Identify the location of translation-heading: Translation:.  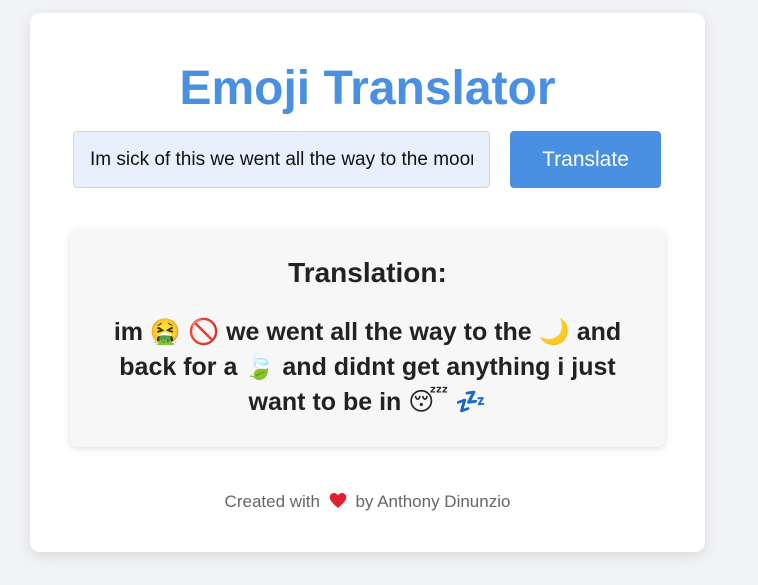
(367, 272).